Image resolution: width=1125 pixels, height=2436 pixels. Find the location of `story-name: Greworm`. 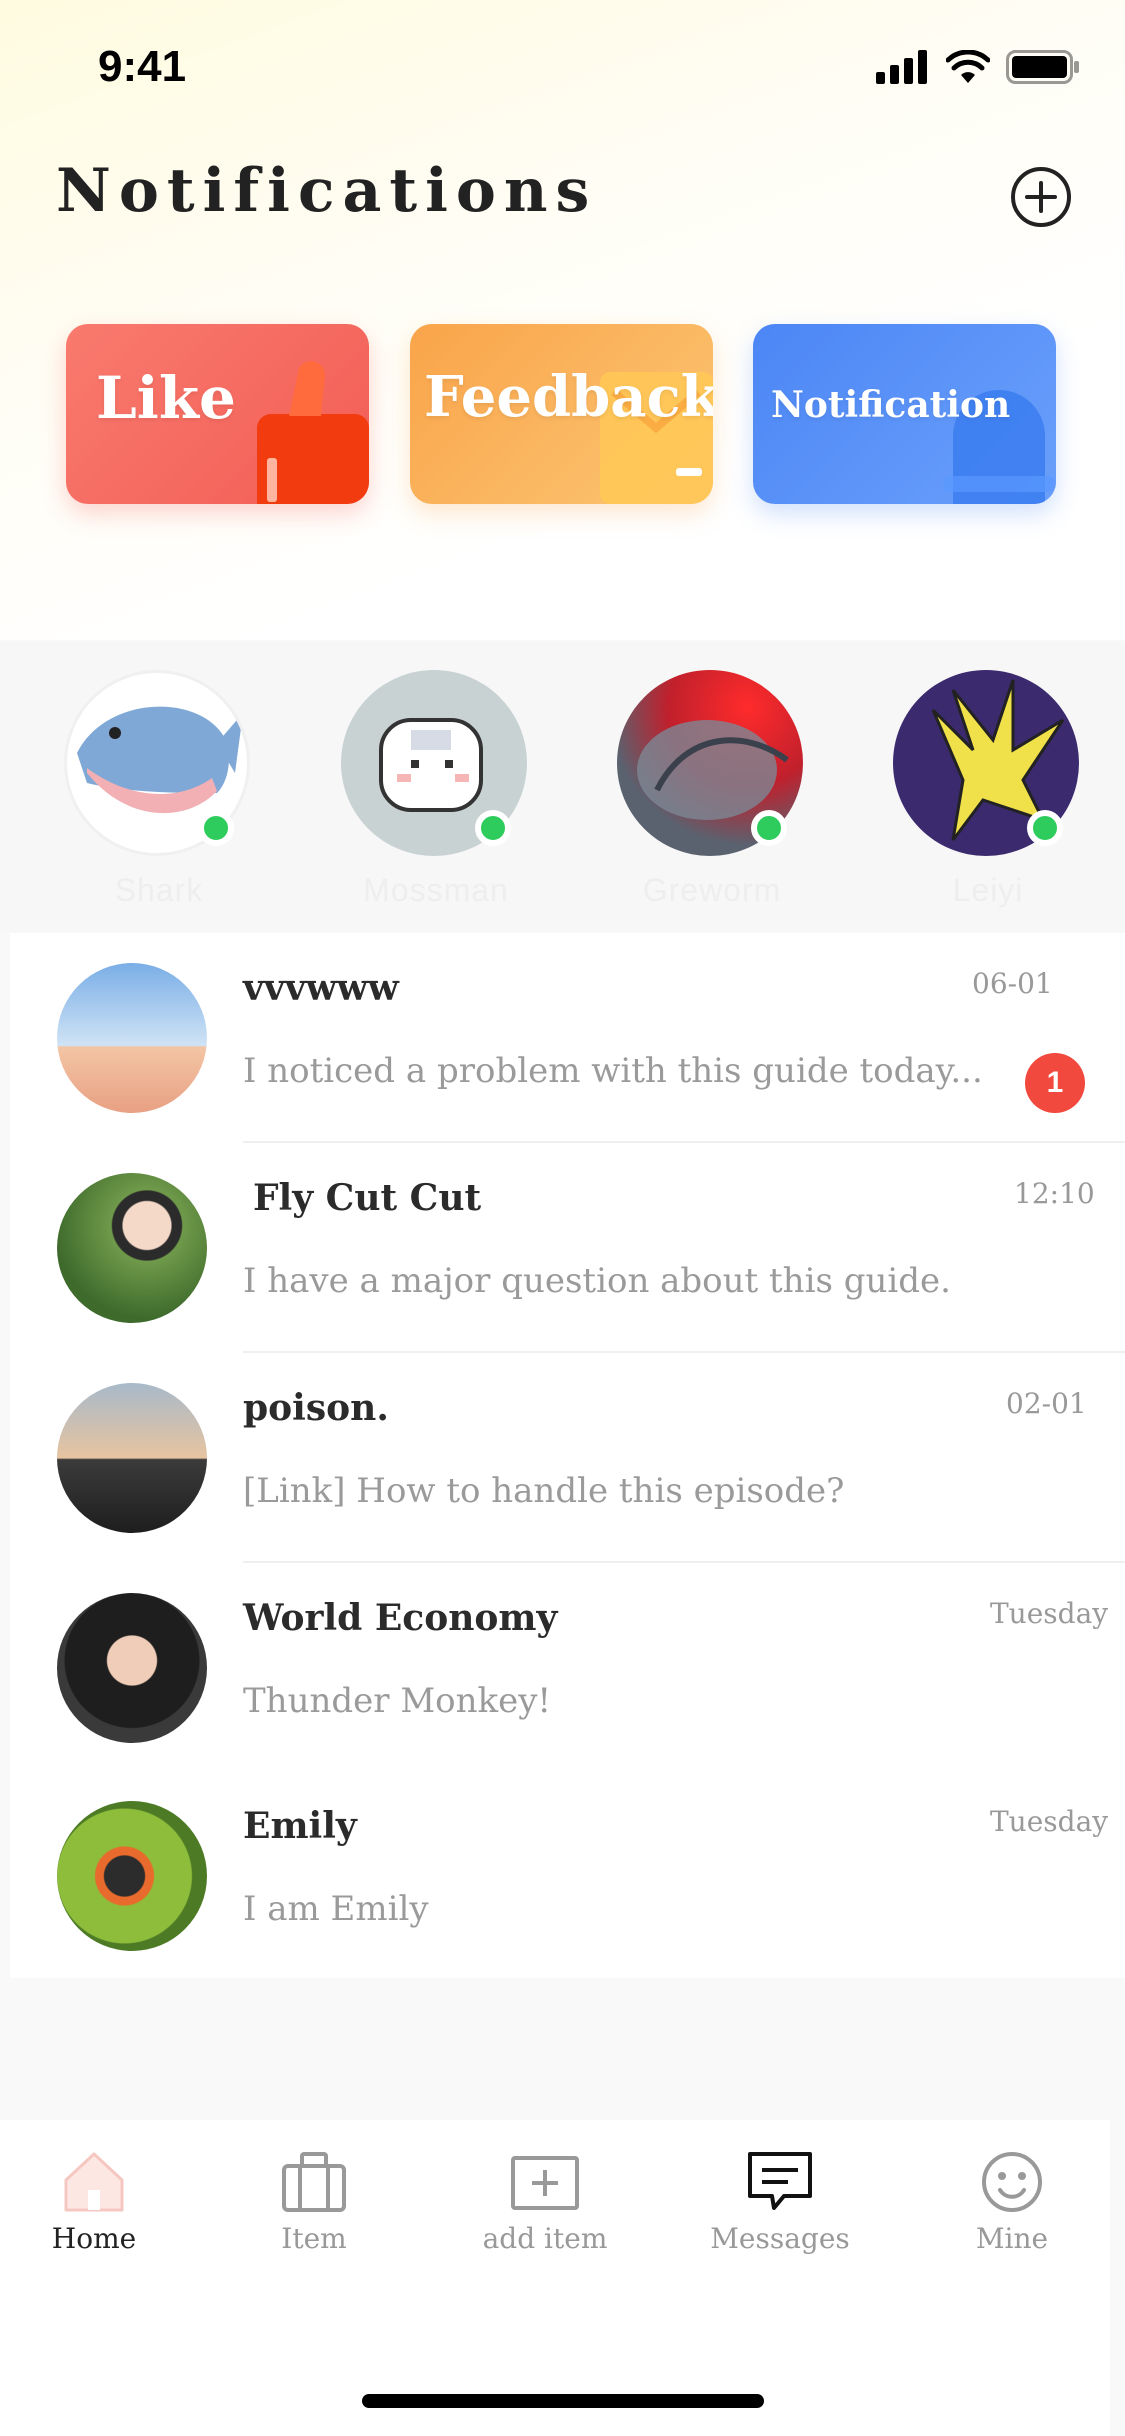

story-name: Greworm is located at coordinates (712, 890).